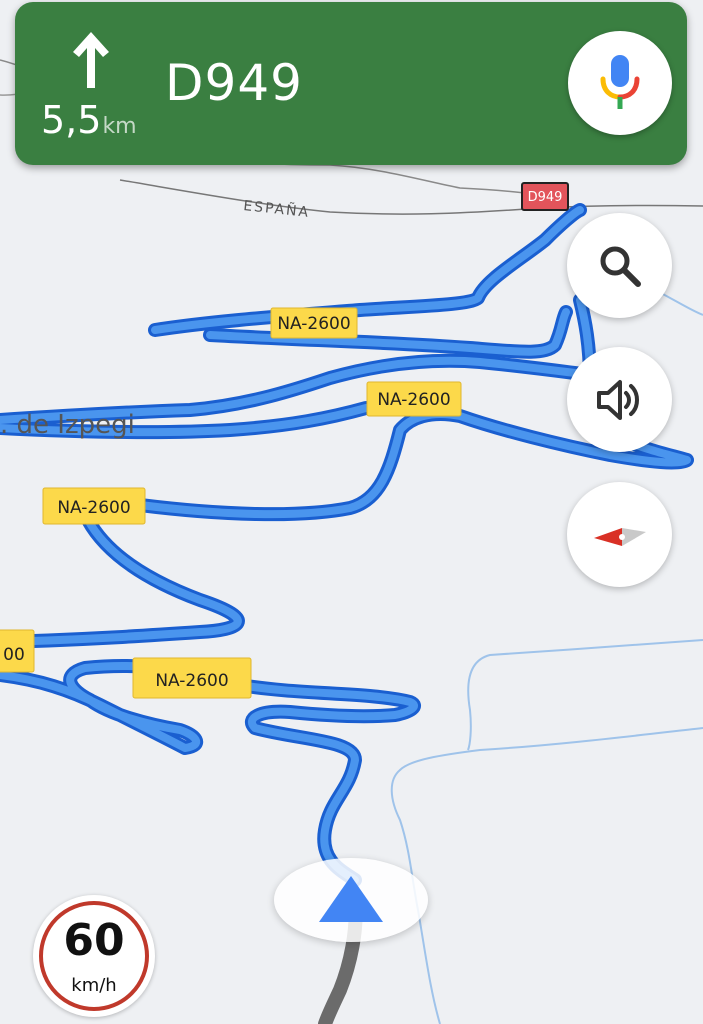  I want to click on current-position-marker, so click(351, 900).